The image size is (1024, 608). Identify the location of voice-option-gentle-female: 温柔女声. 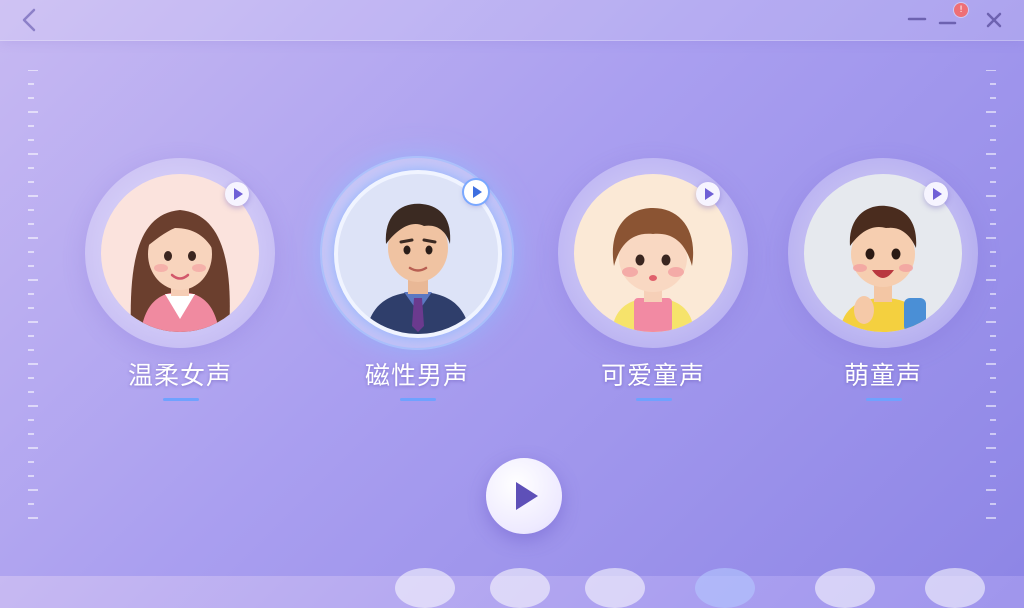
(180, 283).